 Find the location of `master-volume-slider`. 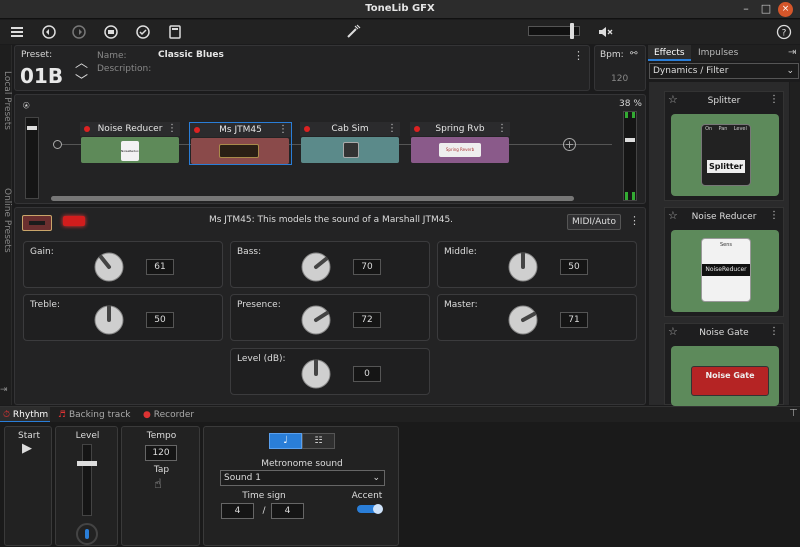

master-volume-slider is located at coordinates (554, 31).